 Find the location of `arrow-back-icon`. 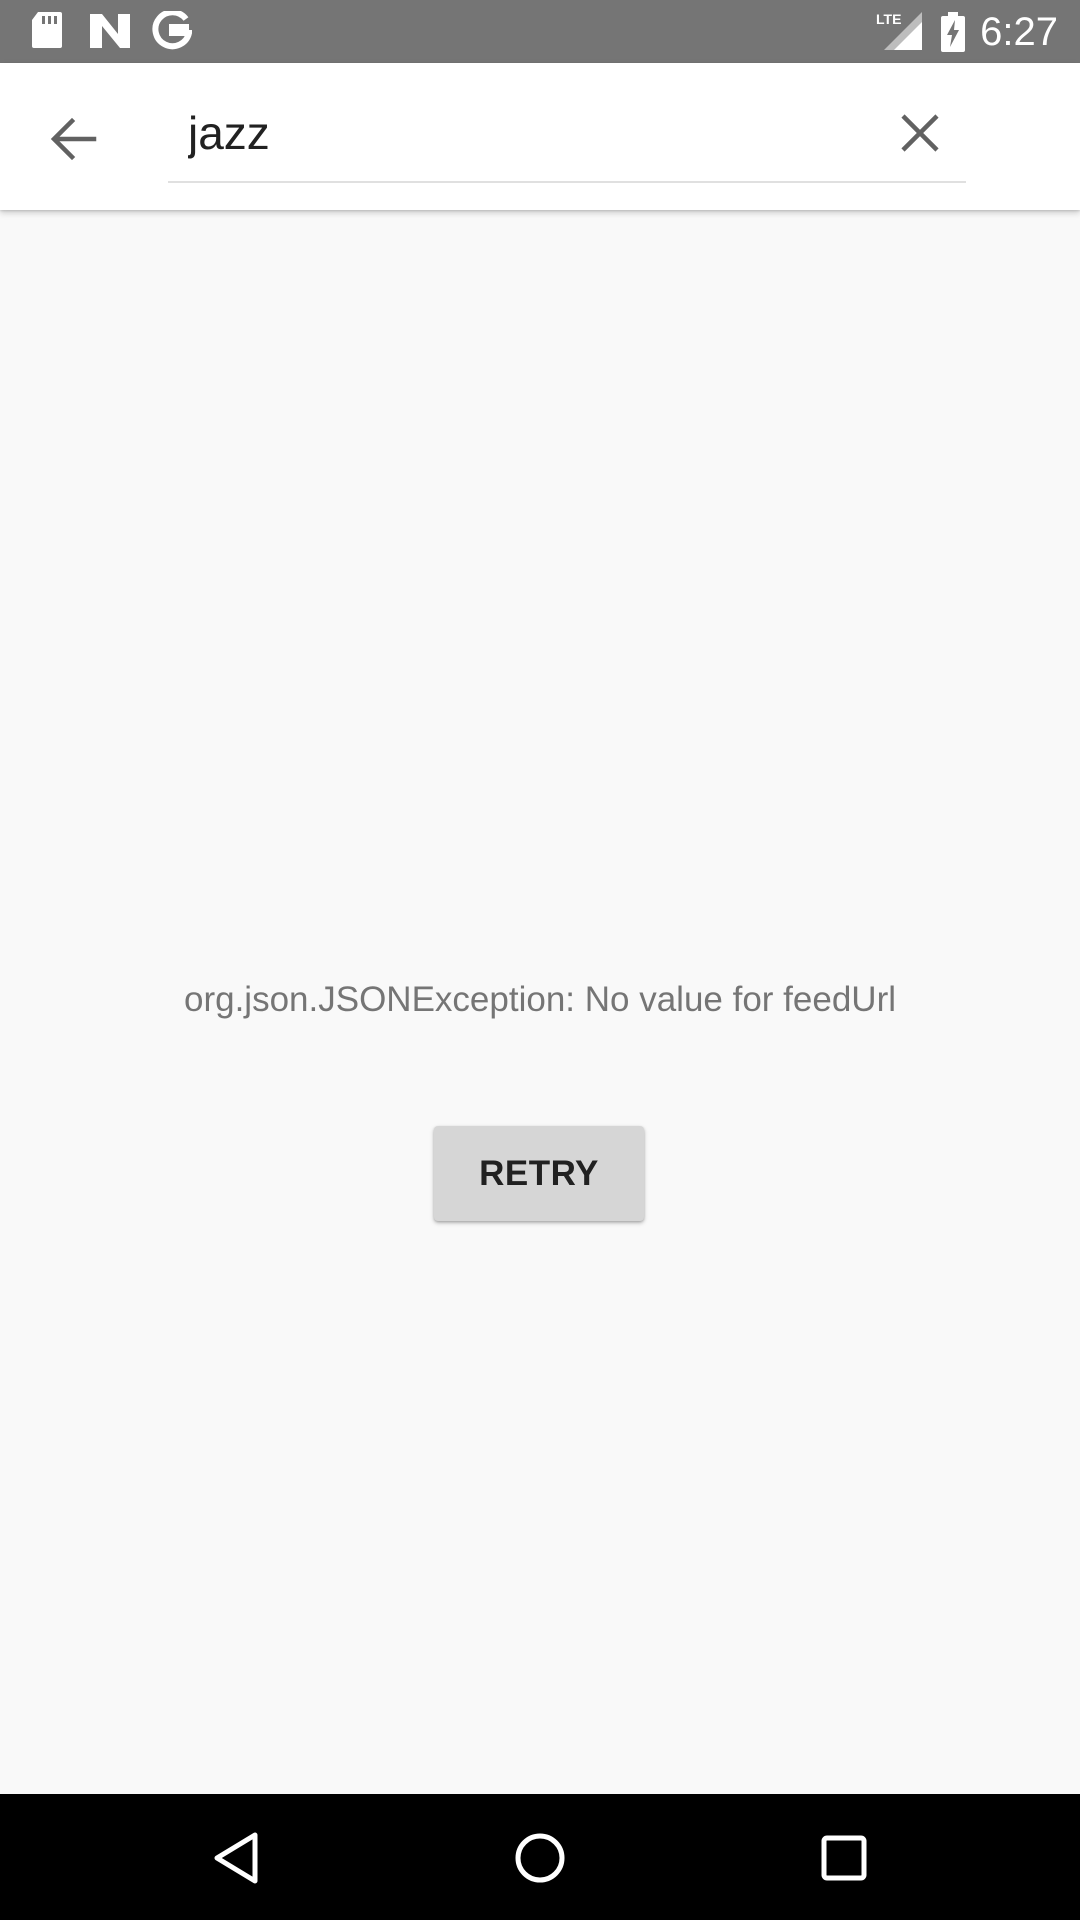

arrow-back-icon is located at coordinates (73, 139).